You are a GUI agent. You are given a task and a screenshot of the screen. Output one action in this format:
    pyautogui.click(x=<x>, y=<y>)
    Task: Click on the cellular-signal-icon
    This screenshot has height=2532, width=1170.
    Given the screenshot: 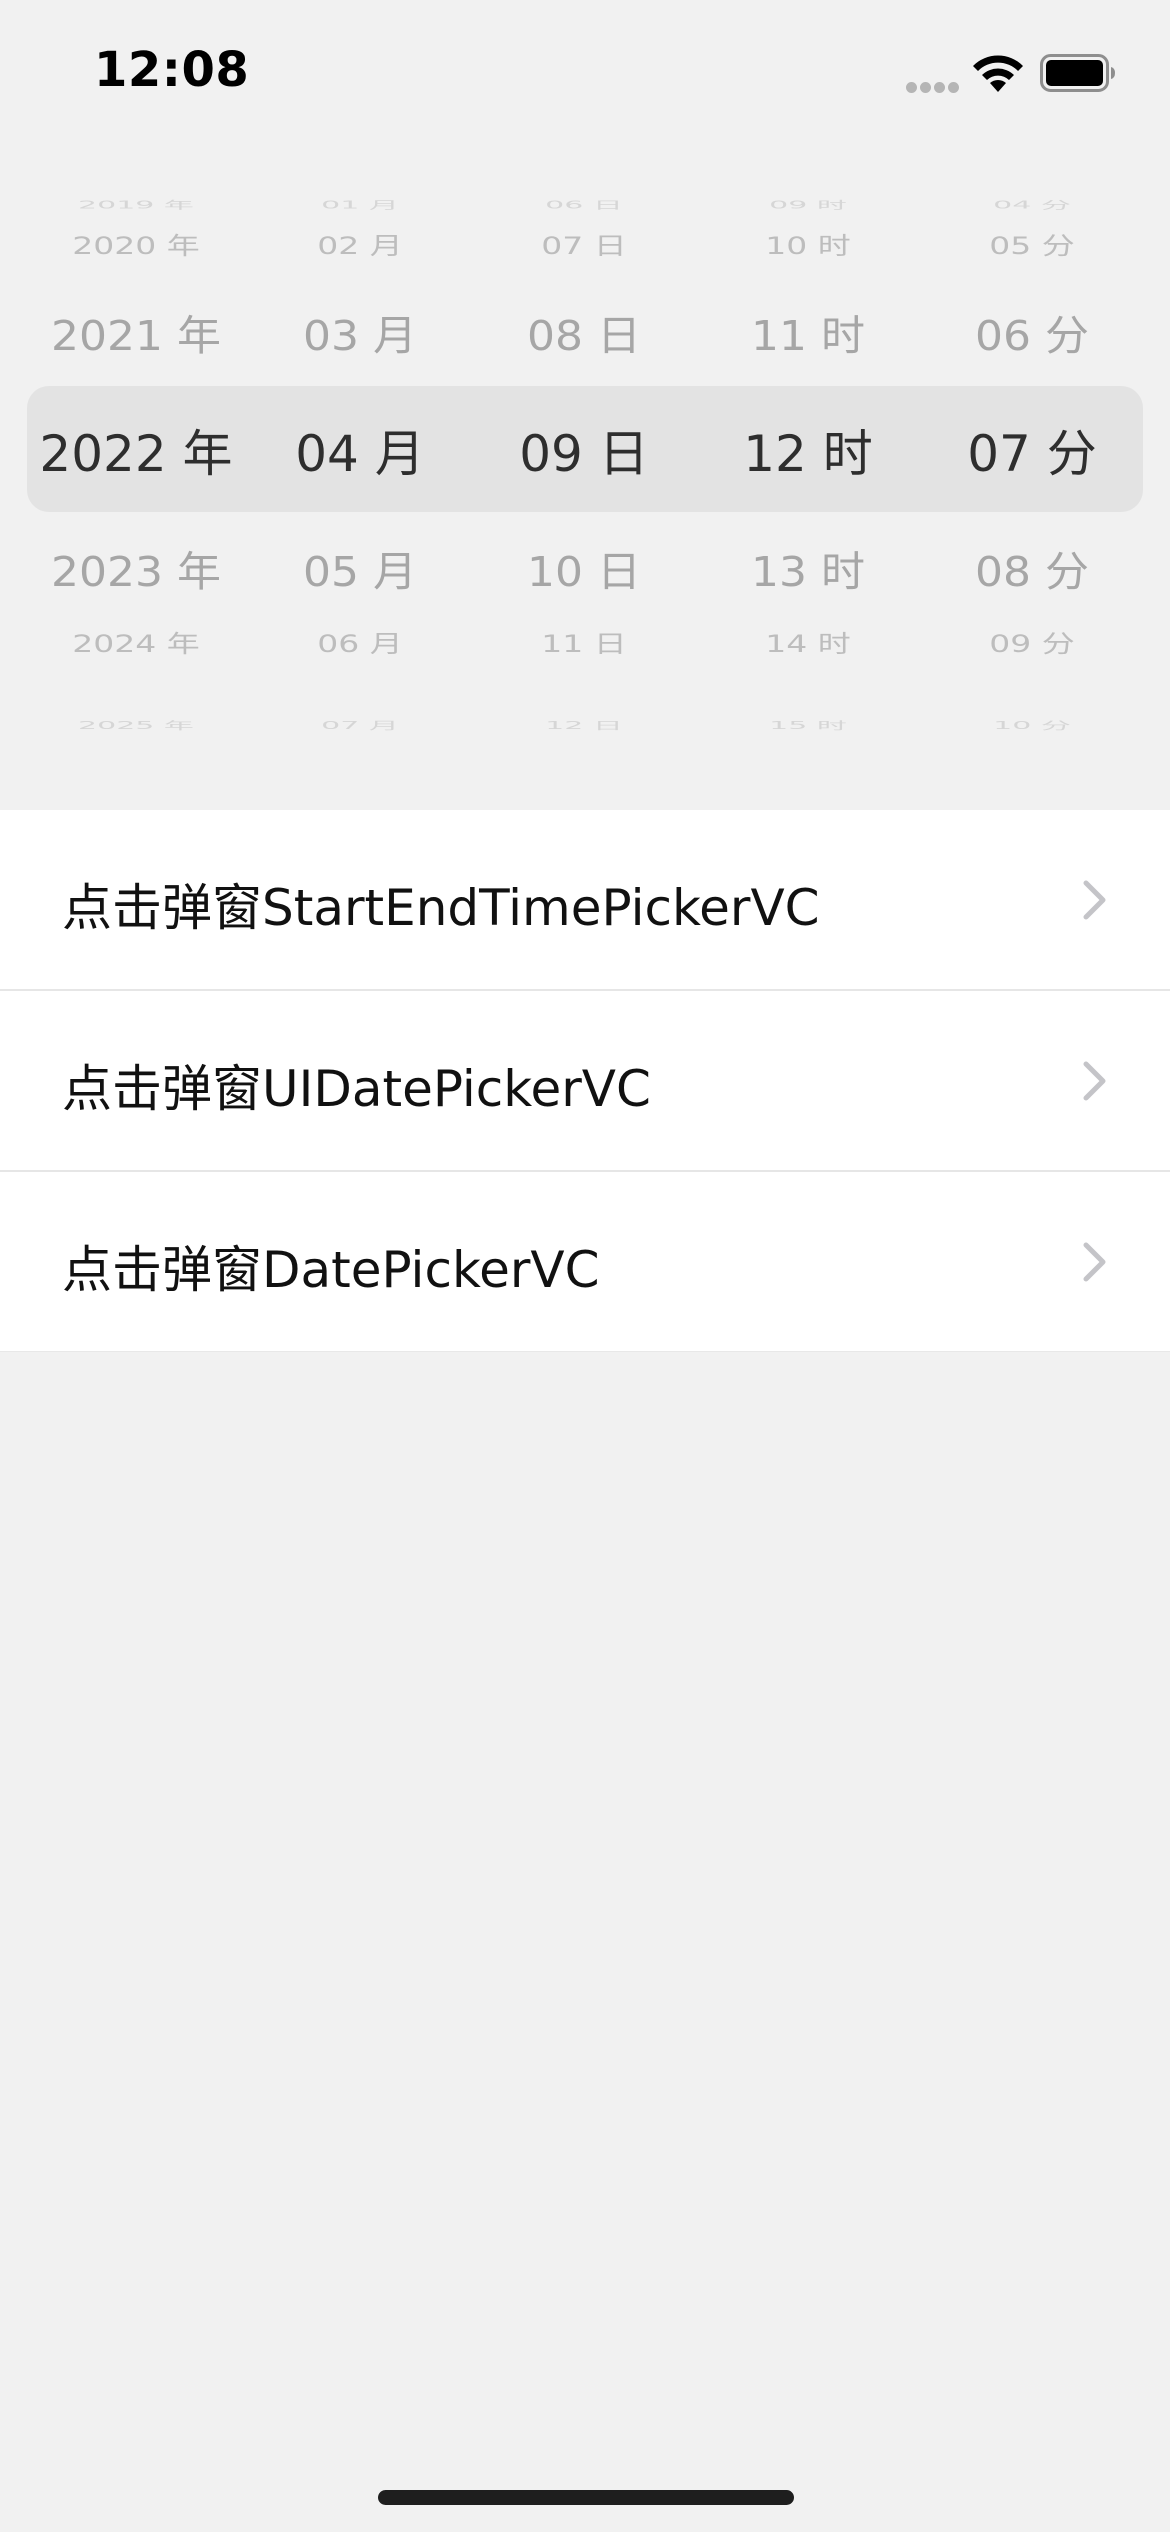 What is the action you would take?
    pyautogui.click(x=933, y=88)
    